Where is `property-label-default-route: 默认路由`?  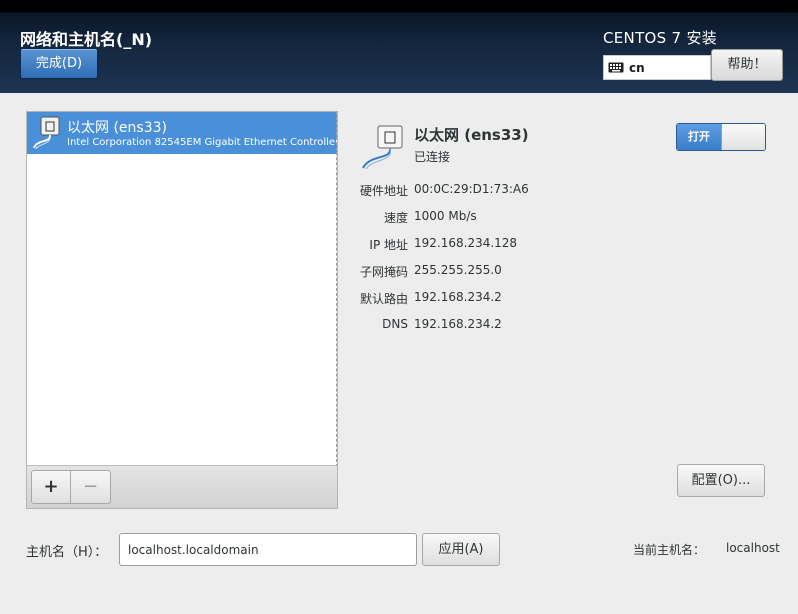 property-label-default-route: 默认路由 is located at coordinates (383, 299).